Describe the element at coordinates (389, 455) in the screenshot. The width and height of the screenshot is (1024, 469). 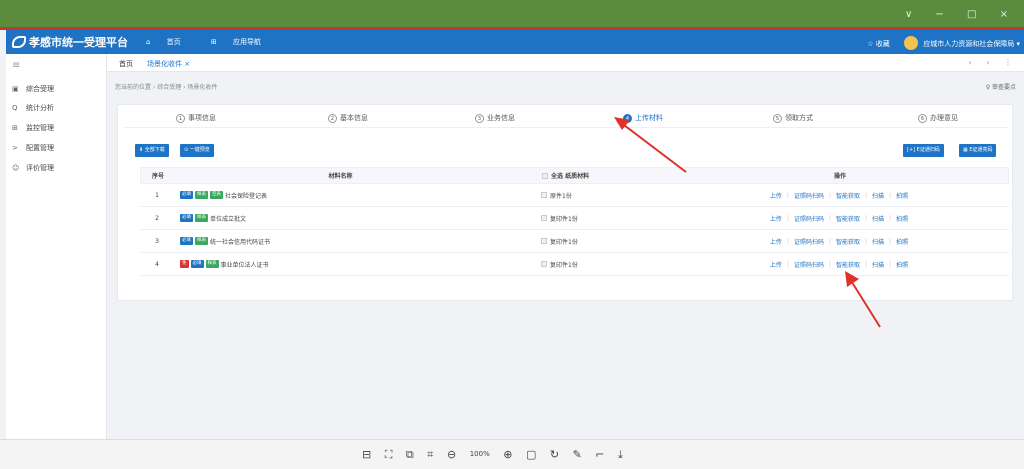
I see `fit-screen-icon: ⛶` at that location.